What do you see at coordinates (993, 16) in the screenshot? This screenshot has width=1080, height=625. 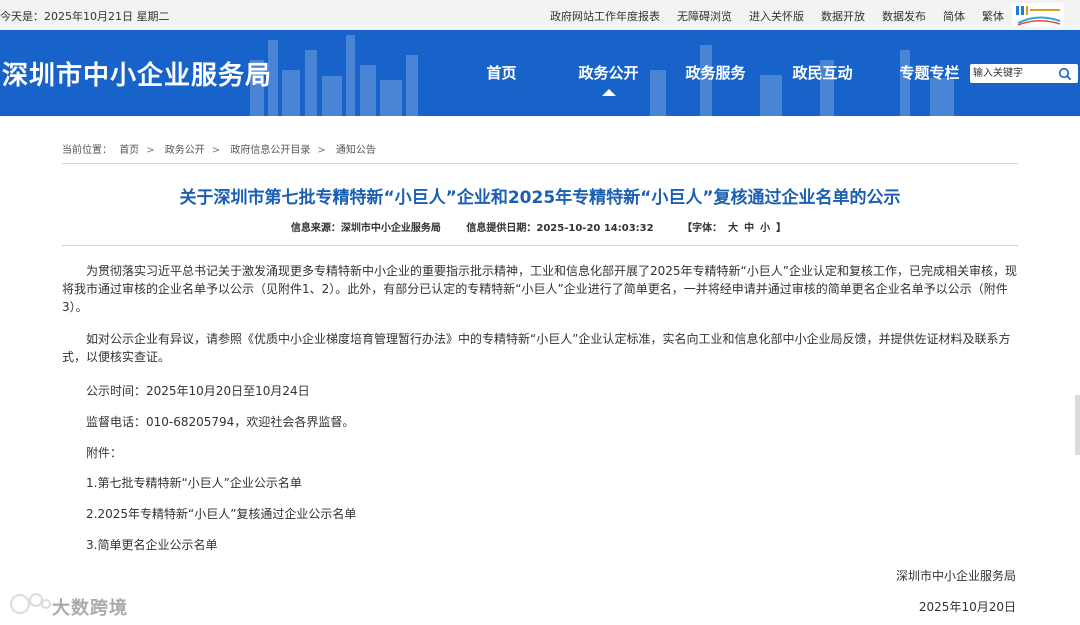 I see `link-traditional: 繁体` at bounding box center [993, 16].